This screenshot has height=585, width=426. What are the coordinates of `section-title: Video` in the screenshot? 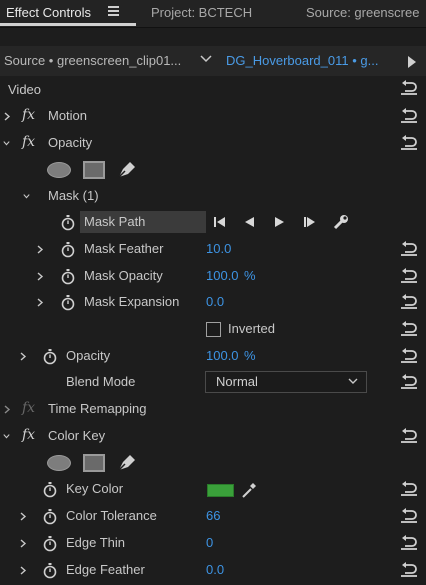 It's located at (25, 89).